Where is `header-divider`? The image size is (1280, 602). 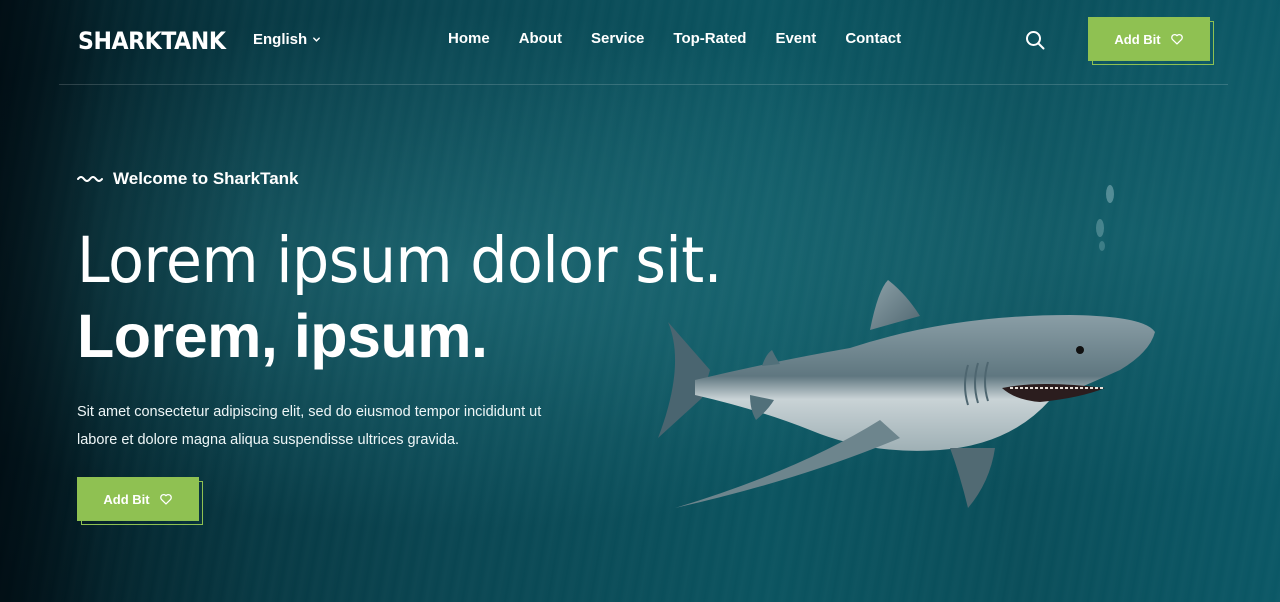
header-divider is located at coordinates (643, 84).